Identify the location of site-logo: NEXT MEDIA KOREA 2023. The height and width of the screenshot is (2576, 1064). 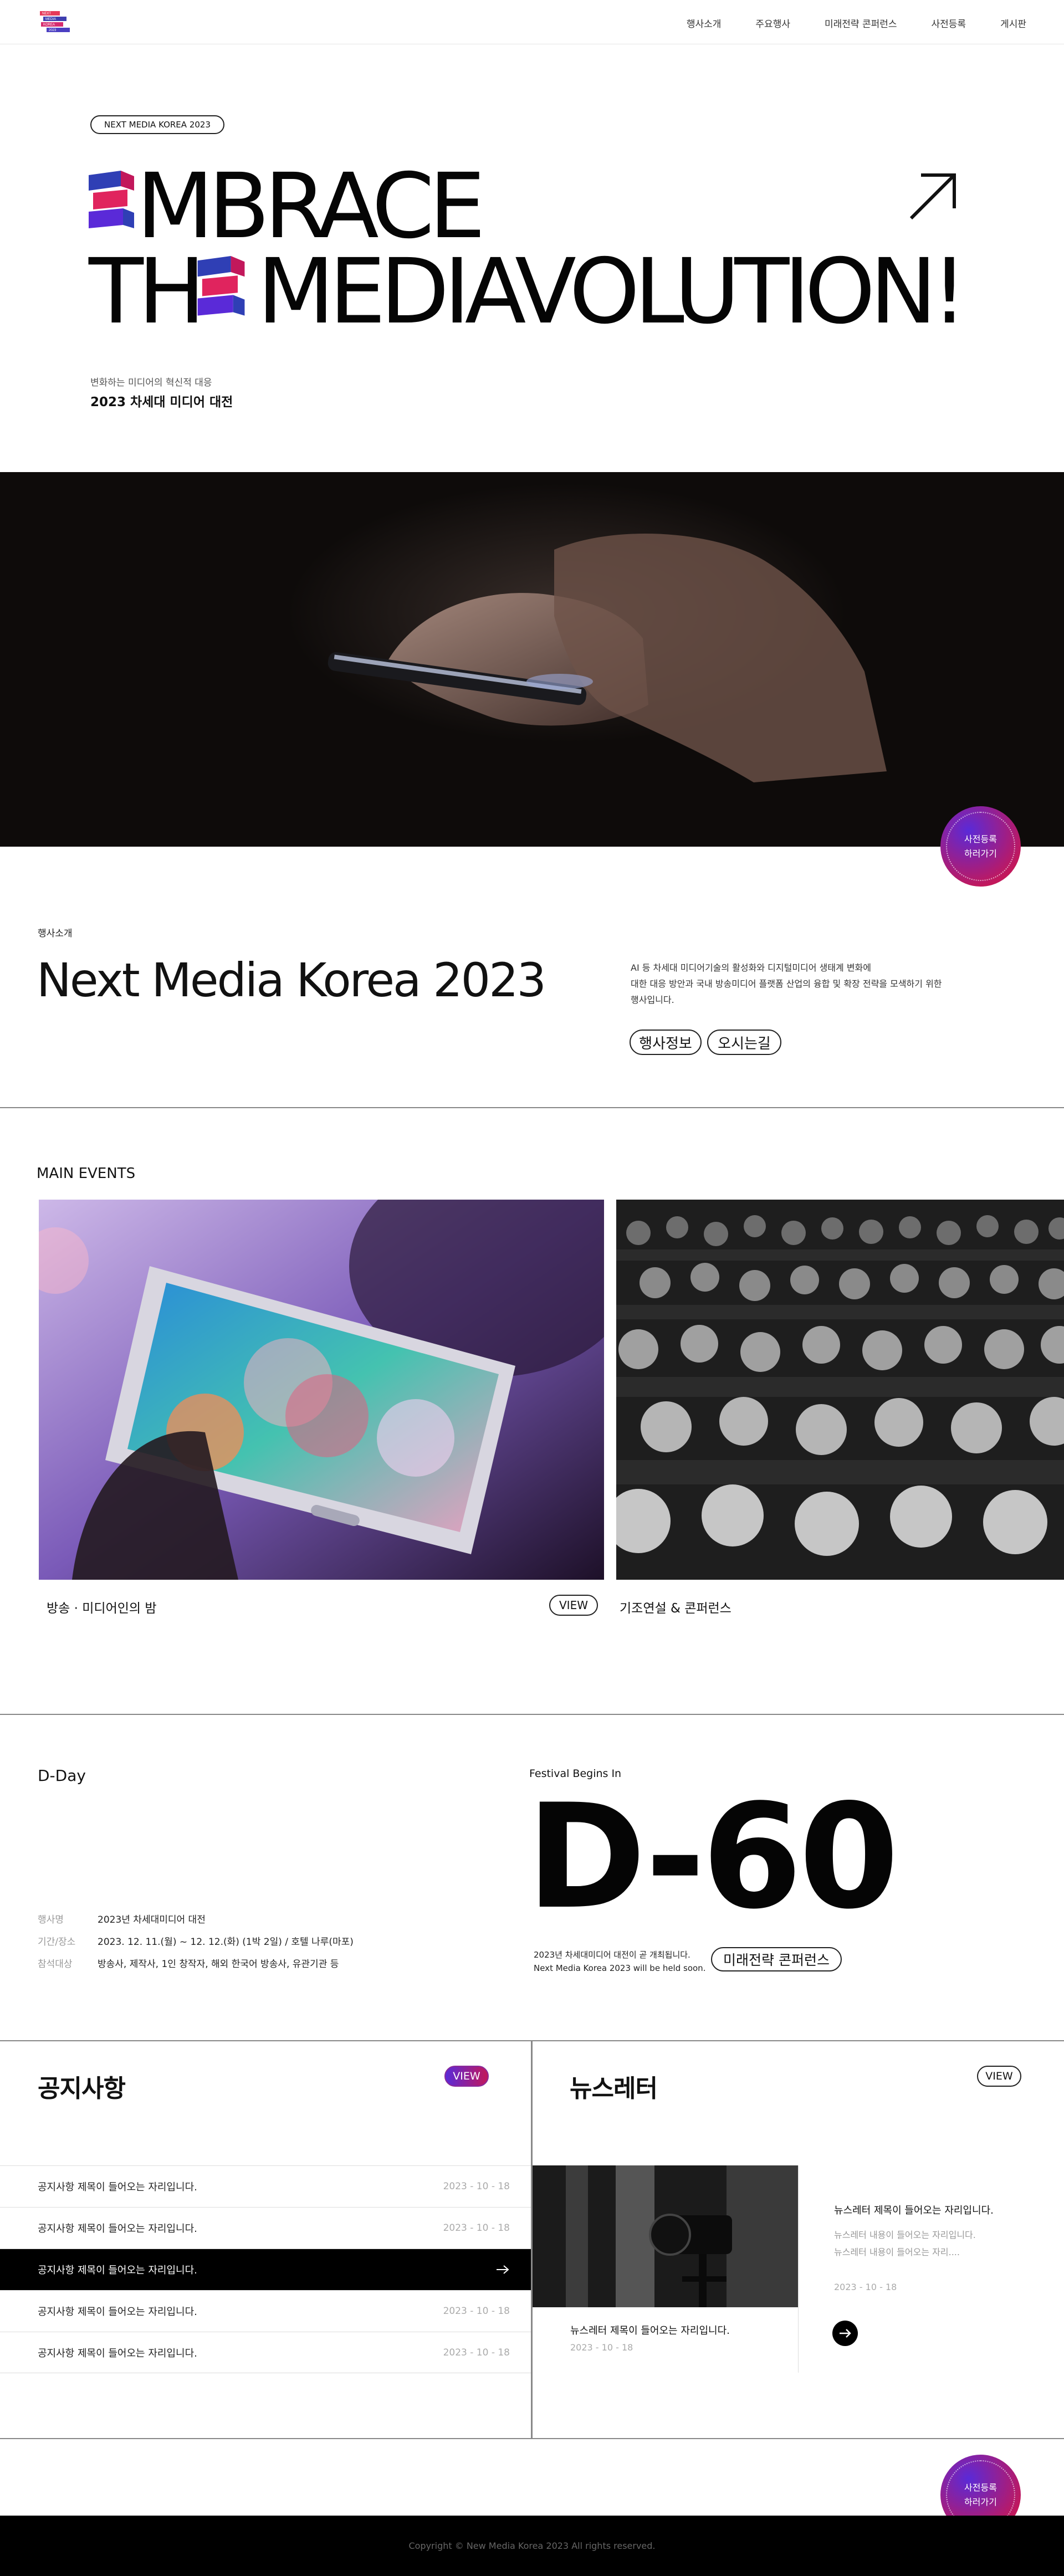
(57, 22).